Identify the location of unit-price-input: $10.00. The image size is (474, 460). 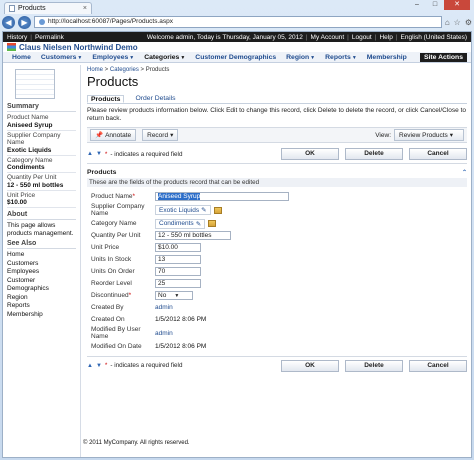
(178, 247).